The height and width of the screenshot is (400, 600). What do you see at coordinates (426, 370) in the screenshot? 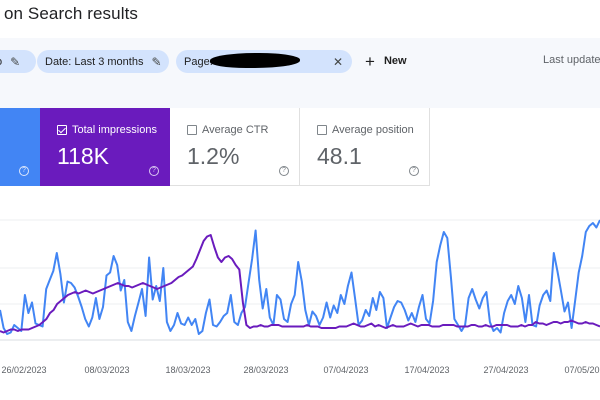
I see `x-tick-label: 17/04/2023` at bounding box center [426, 370].